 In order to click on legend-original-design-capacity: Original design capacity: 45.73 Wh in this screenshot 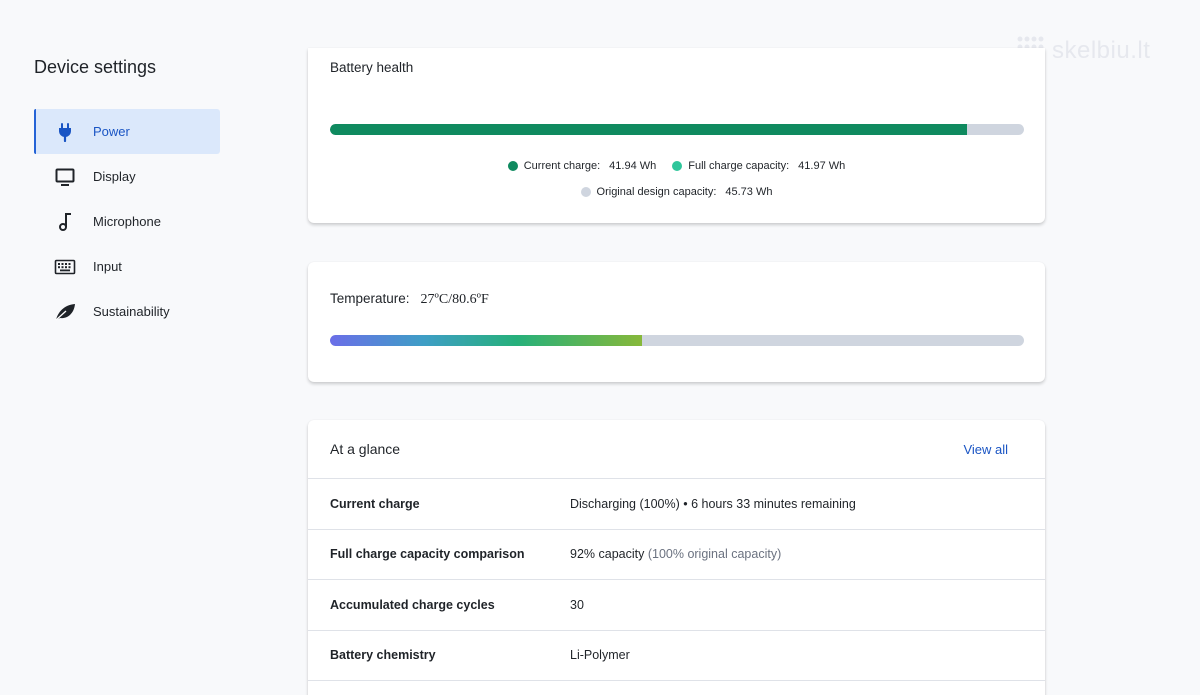, I will do `click(676, 192)`.